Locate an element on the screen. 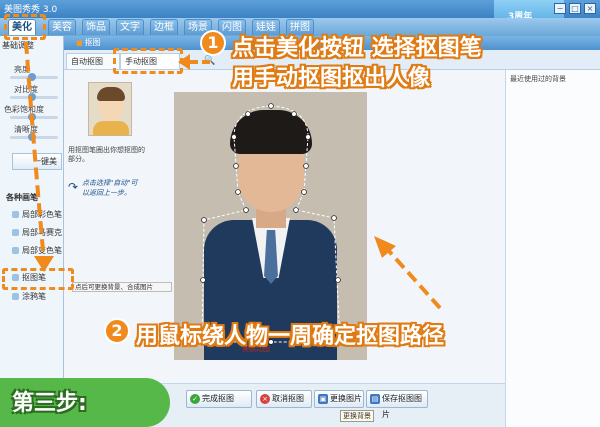 This screenshot has width=600, height=427. save-cutout-label: 保存抠图图片 is located at coordinates (402, 406).